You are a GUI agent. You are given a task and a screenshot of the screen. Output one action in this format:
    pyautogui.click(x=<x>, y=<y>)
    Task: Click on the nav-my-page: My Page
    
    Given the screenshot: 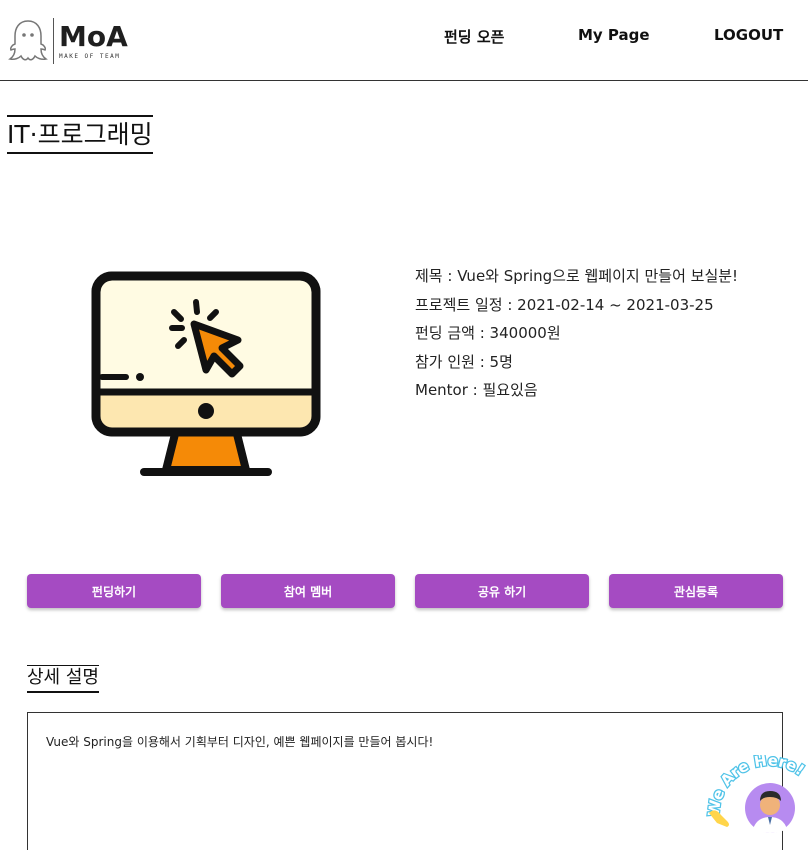 What is the action you would take?
    pyautogui.click(x=614, y=35)
    